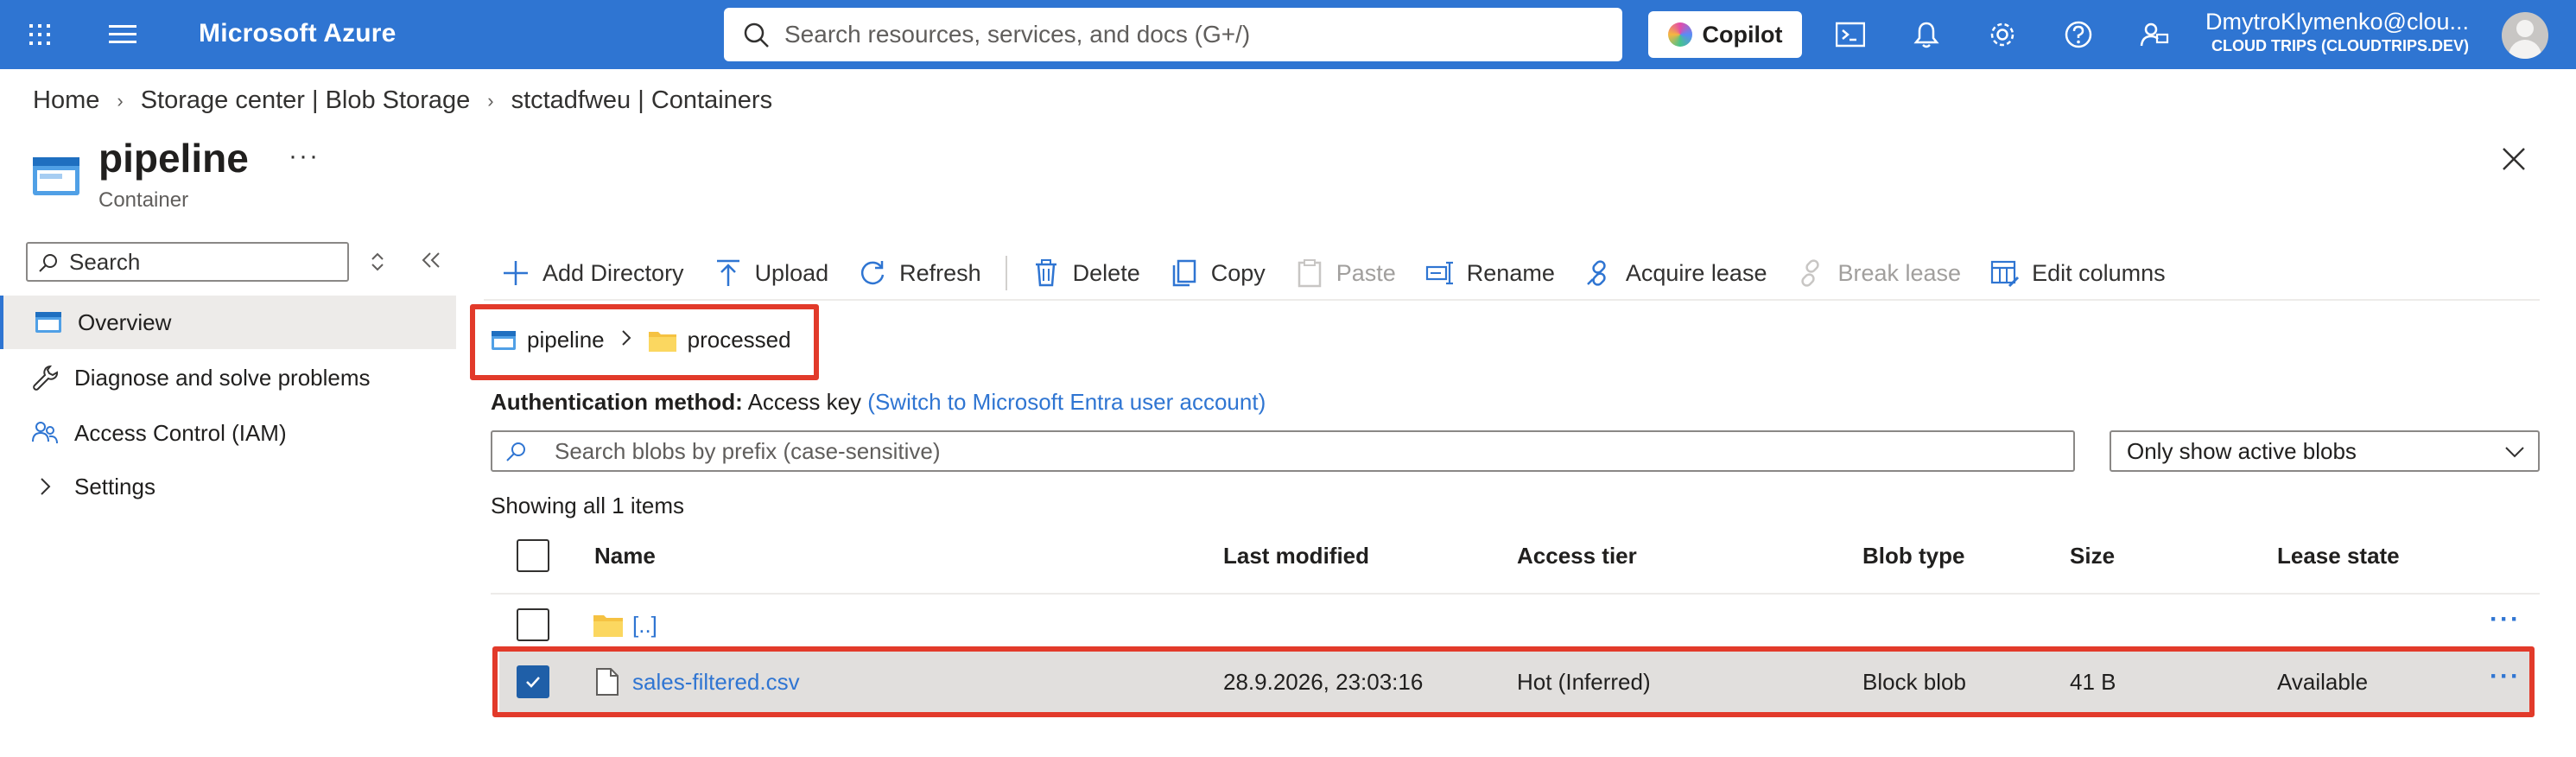 The height and width of the screenshot is (757, 2576). Describe the element at coordinates (187, 262) in the screenshot. I see `nav-search-input: Search` at that location.